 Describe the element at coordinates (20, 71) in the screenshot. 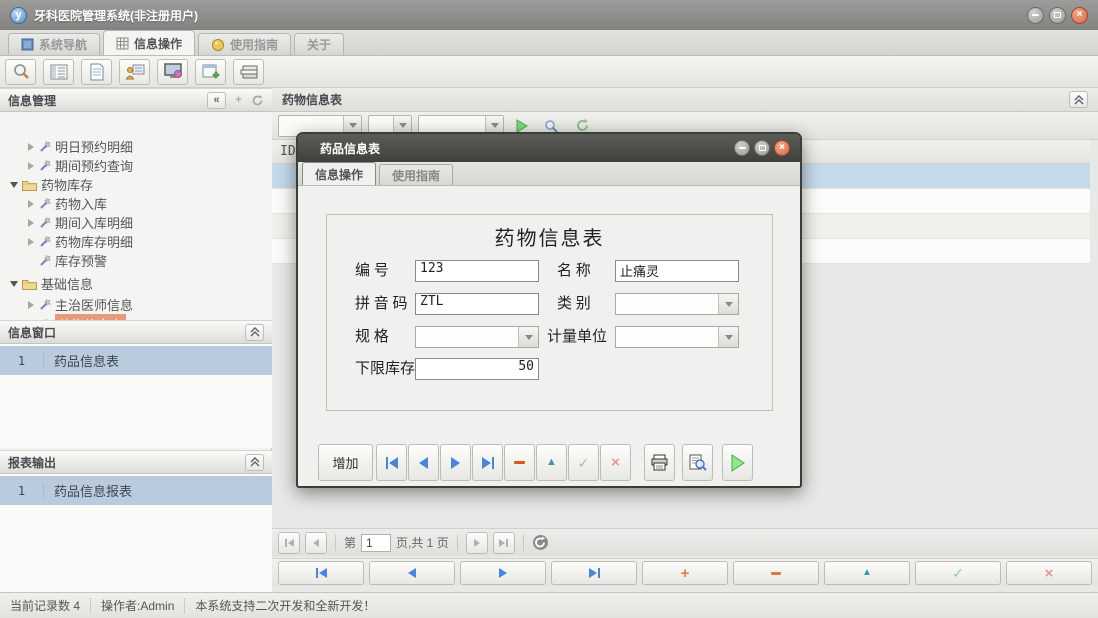

I see `search-button` at that location.